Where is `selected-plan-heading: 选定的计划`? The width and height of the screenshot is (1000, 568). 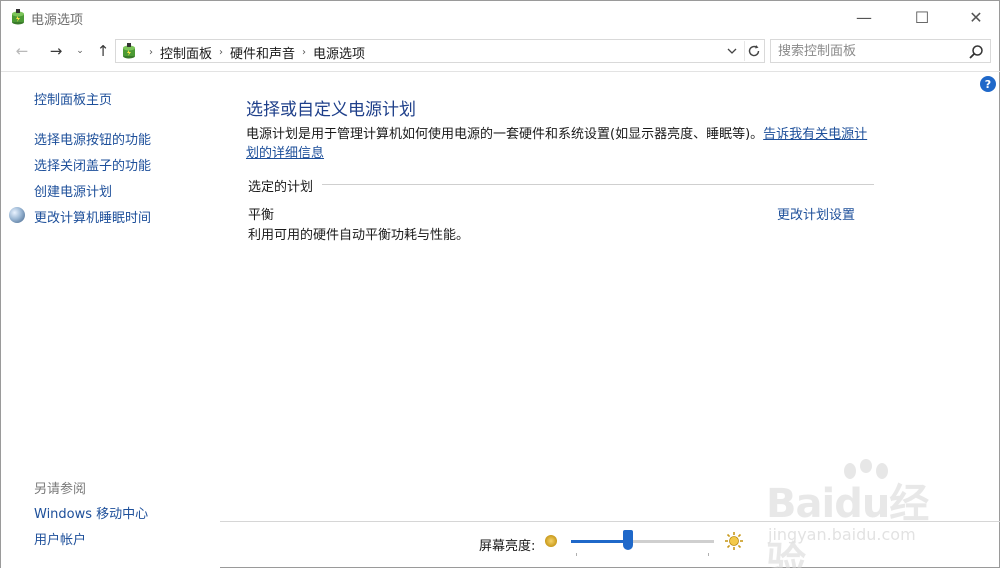 selected-plan-heading: 选定的计划 is located at coordinates (281, 187).